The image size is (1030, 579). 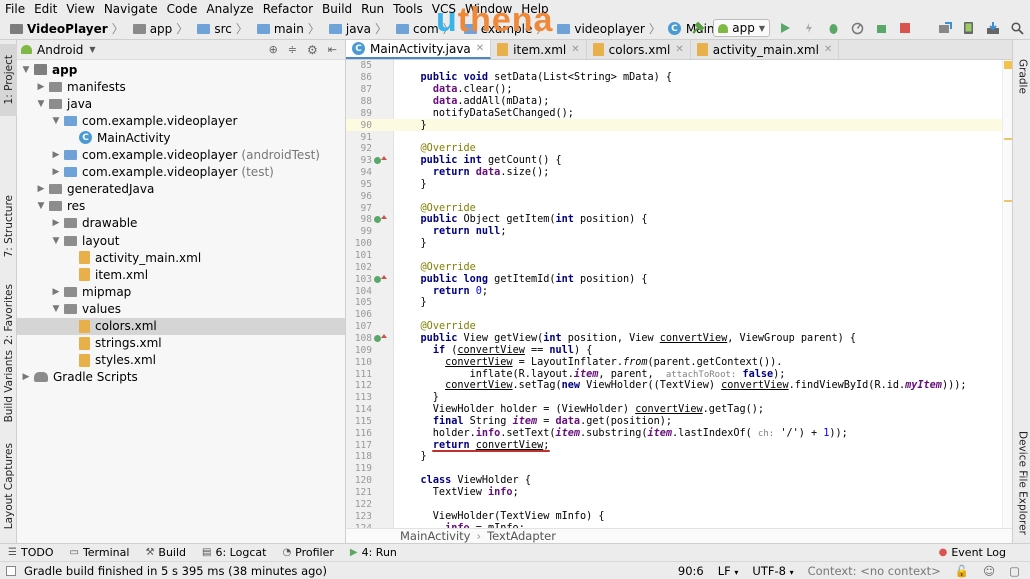 I want to click on tool-window-run: ▶ 4: Run, so click(x=373, y=552).